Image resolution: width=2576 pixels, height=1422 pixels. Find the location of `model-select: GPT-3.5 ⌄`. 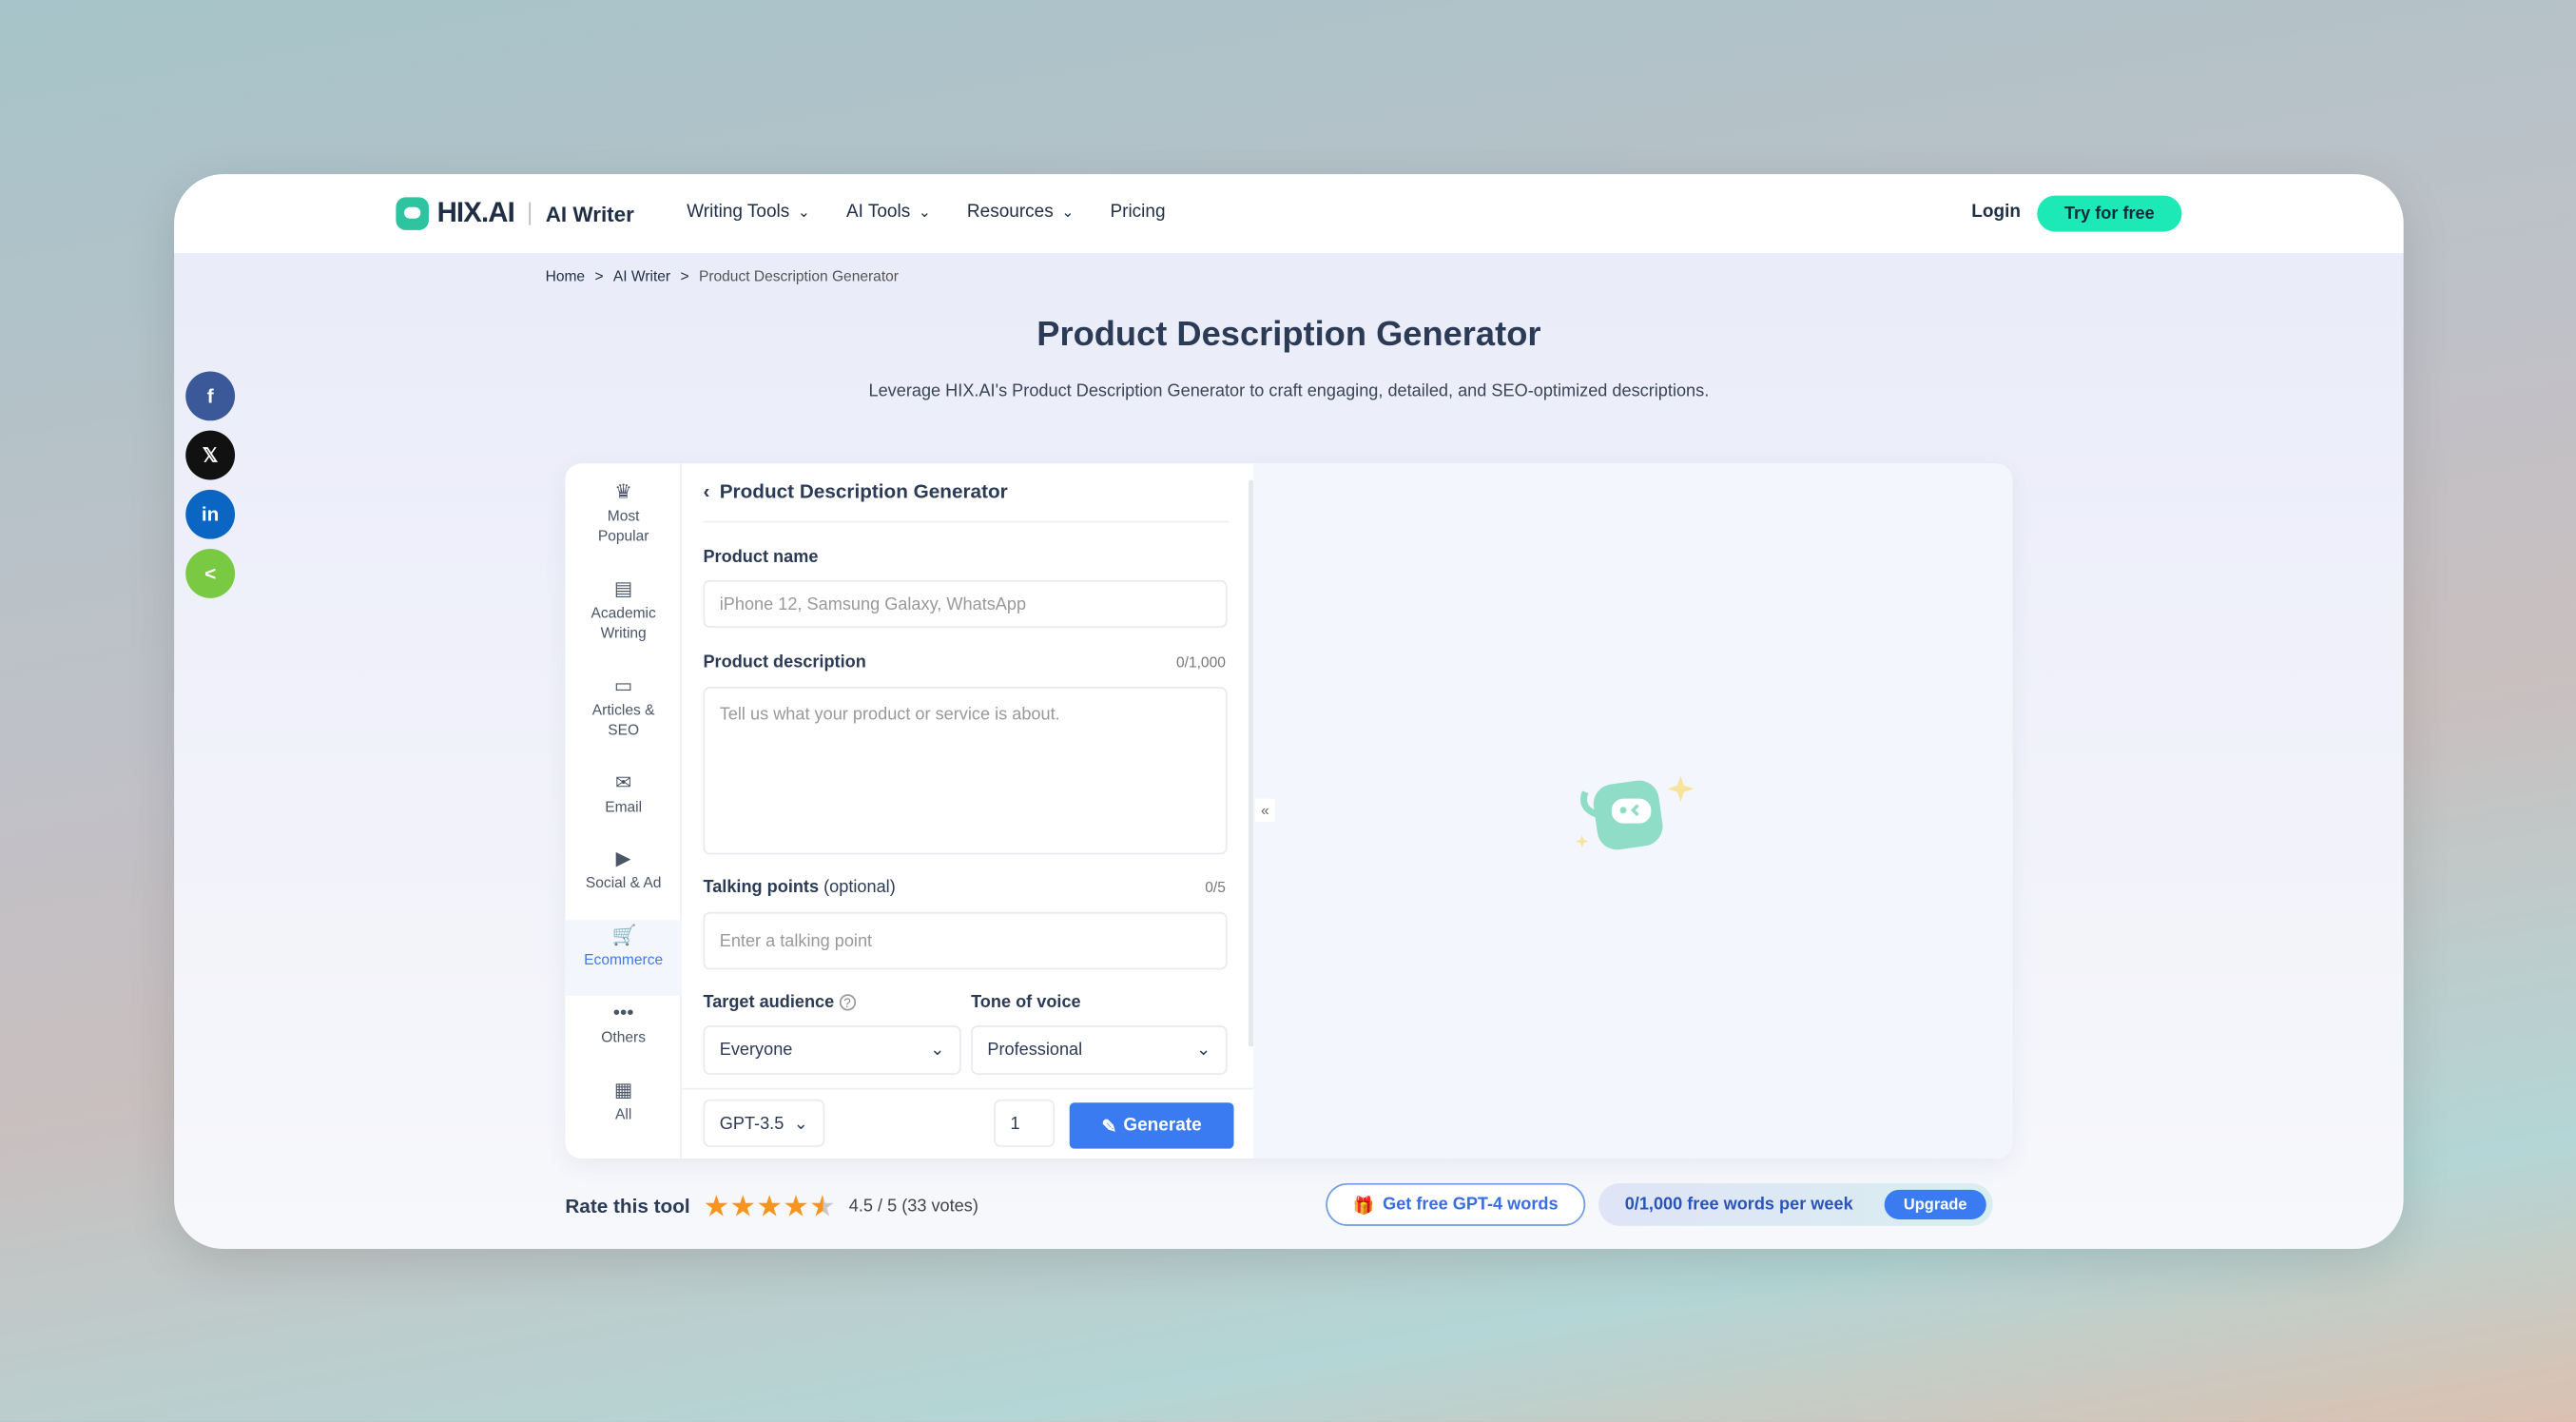

model-select: GPT-3.5 ⌄ is located at coordinates (764, 1123).